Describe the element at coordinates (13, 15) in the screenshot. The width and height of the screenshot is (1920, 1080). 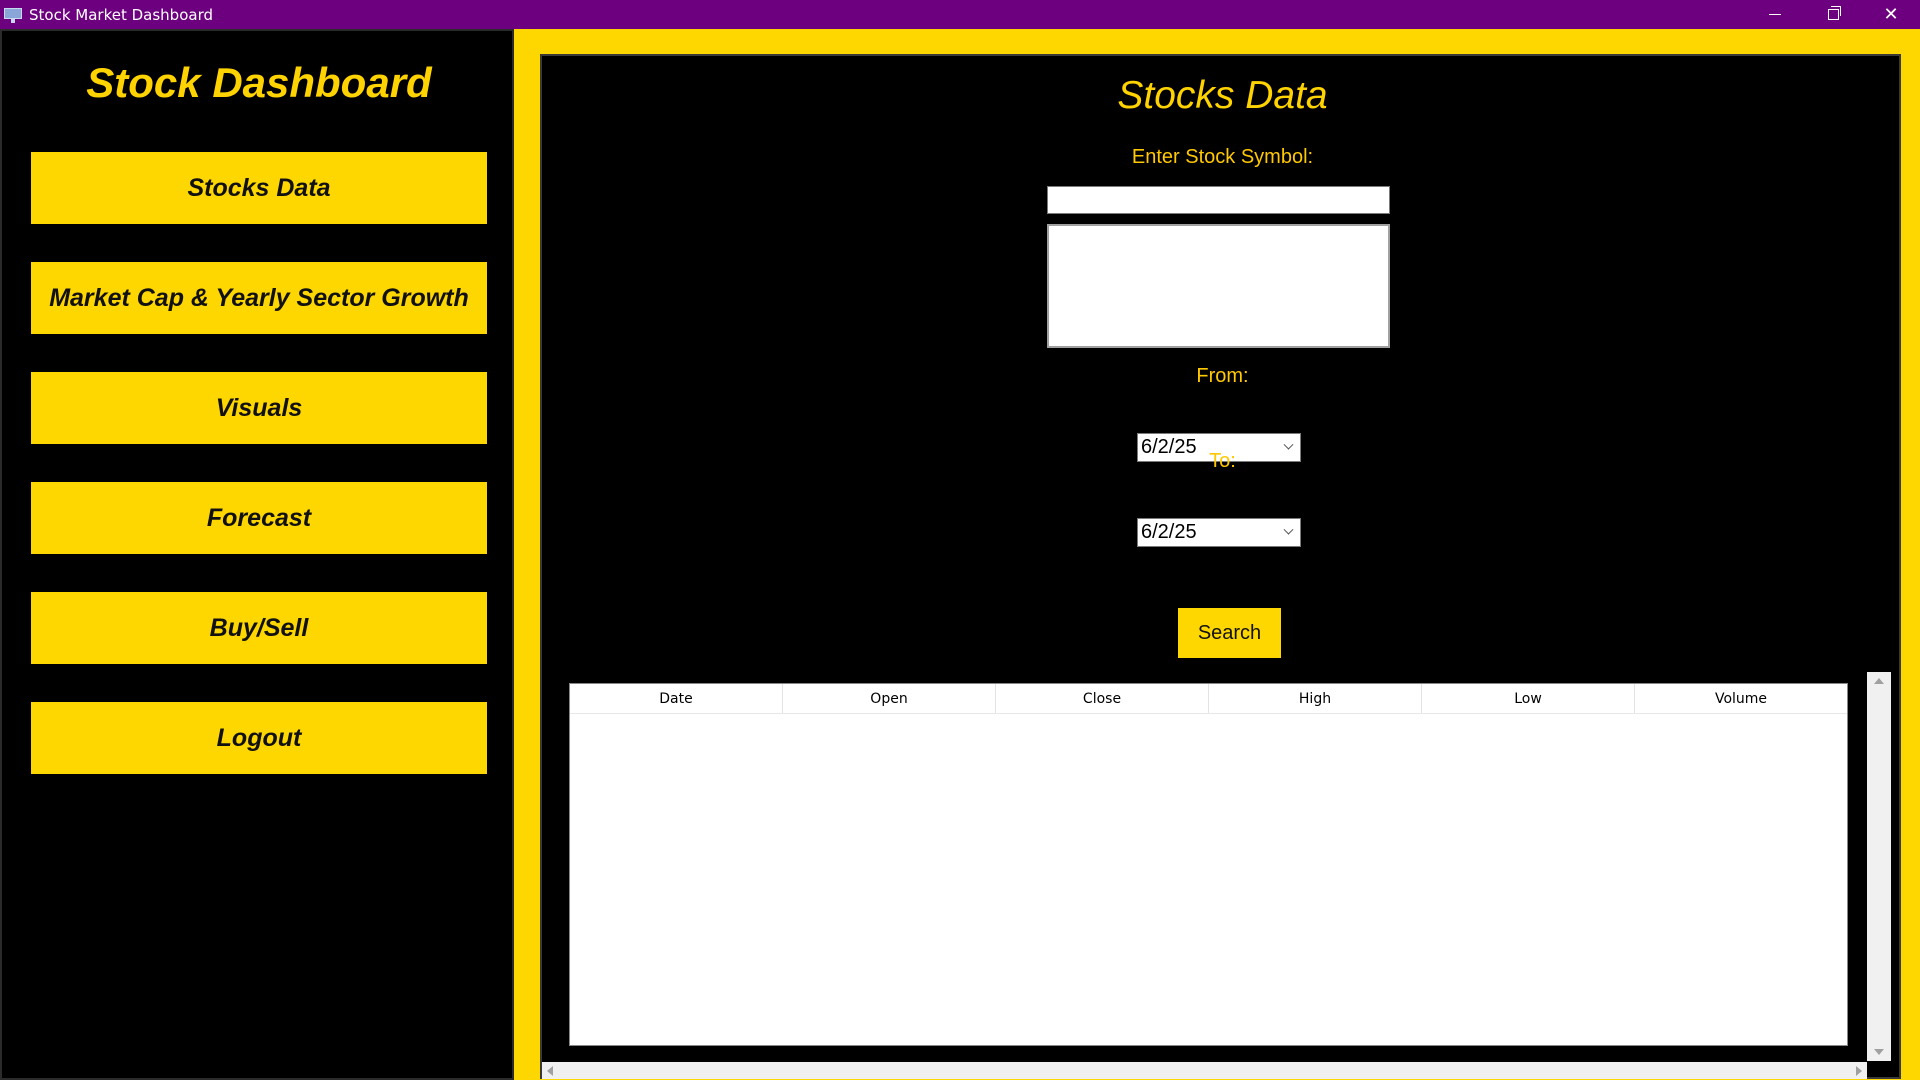
I see `app-monitor-icon` at that location.